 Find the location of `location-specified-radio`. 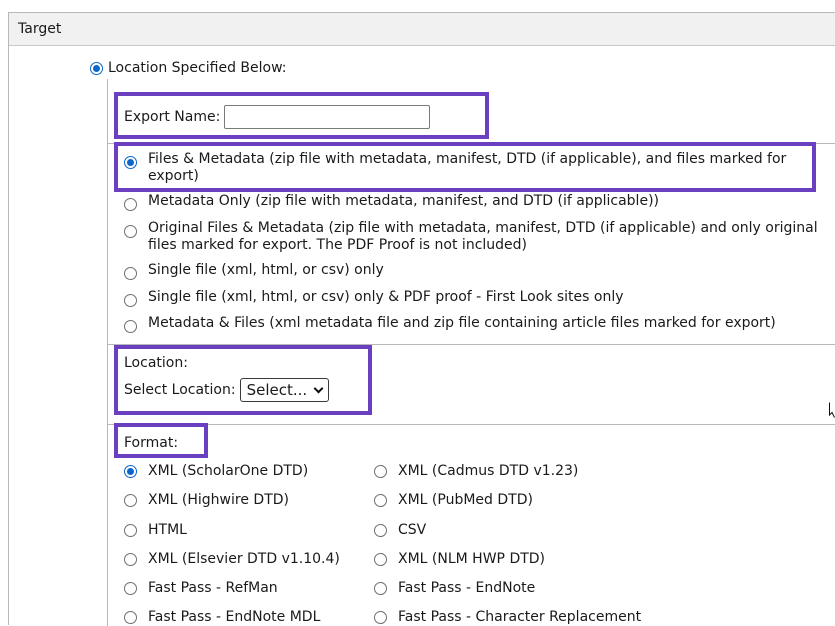

location-specified-radio is located at coordinates (96, 68).